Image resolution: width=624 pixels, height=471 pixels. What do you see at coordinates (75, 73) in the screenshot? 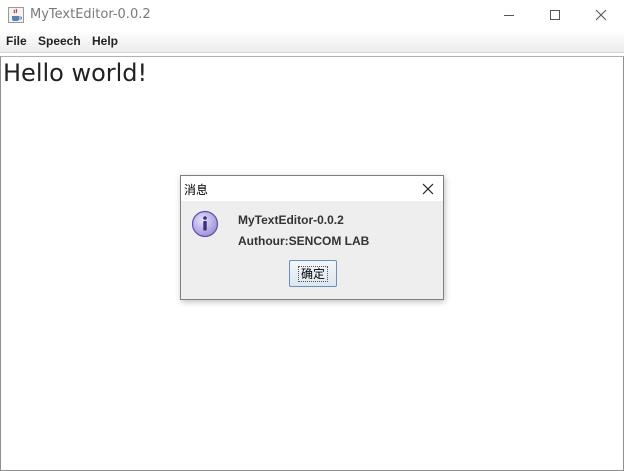
I see `editor-content: Hello world!` at bounding box center [75, 73].